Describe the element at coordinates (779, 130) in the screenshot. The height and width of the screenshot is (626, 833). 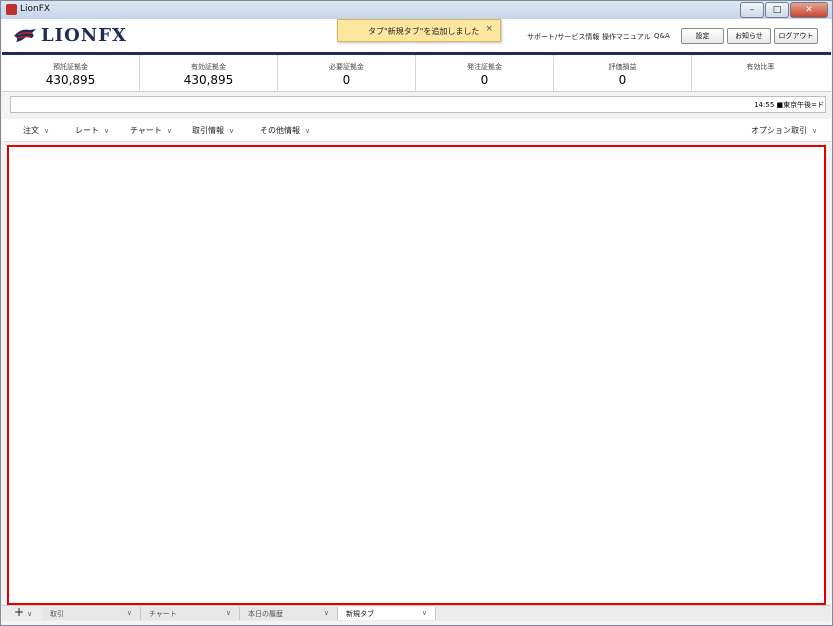
I see `menu-label: オプション取引` at that location.